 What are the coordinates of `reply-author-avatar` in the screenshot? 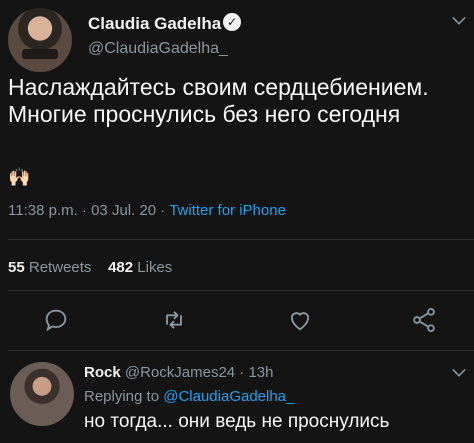 It's located at (42, 394).